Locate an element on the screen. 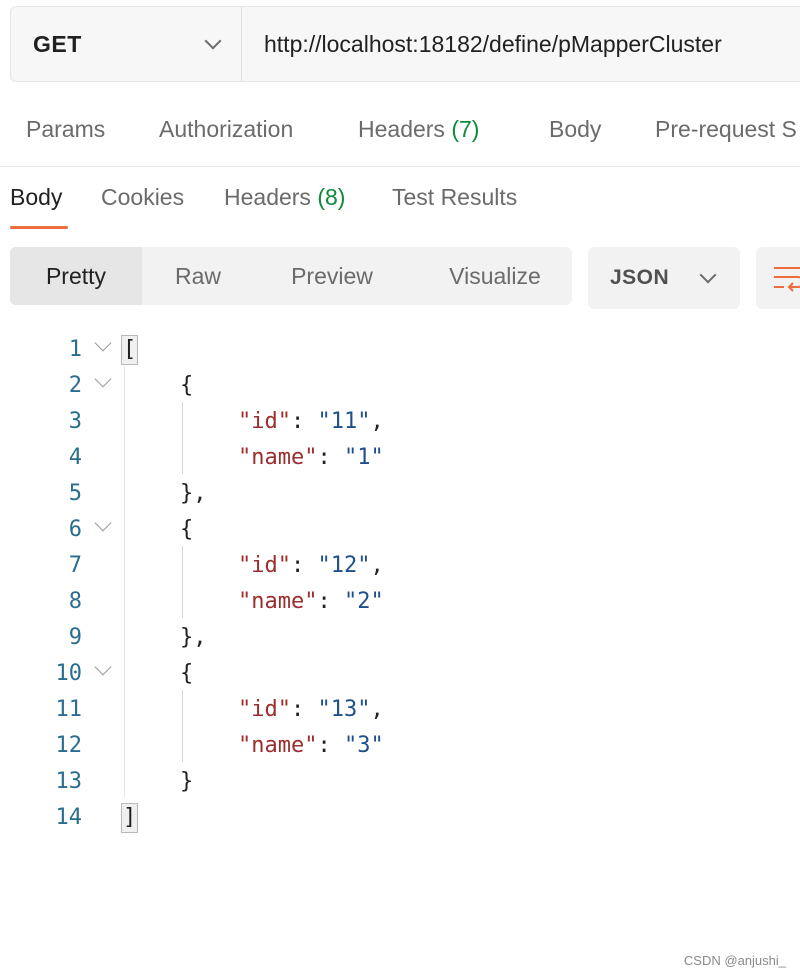  response-tab-test-results: Test Results is located at coordinates (454, 197).